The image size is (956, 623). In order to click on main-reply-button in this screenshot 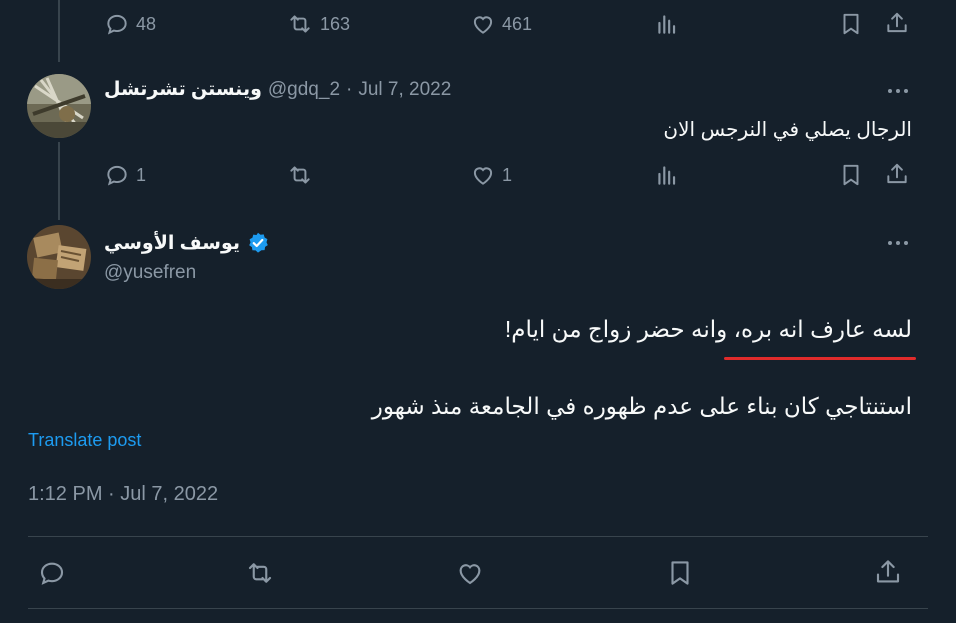, I will do `click(52, 573)`.